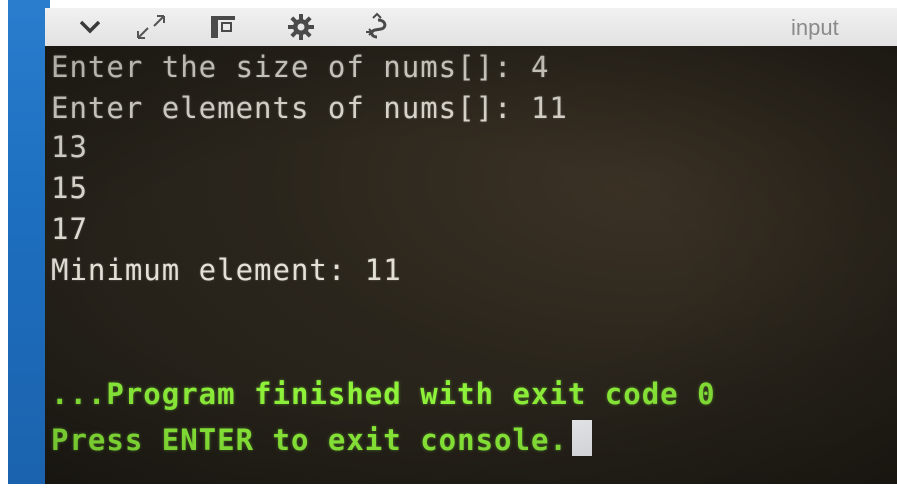  Describe the element at coordinates (90, 27) in the screenshot. I see `chevron-down-icon` at that location.